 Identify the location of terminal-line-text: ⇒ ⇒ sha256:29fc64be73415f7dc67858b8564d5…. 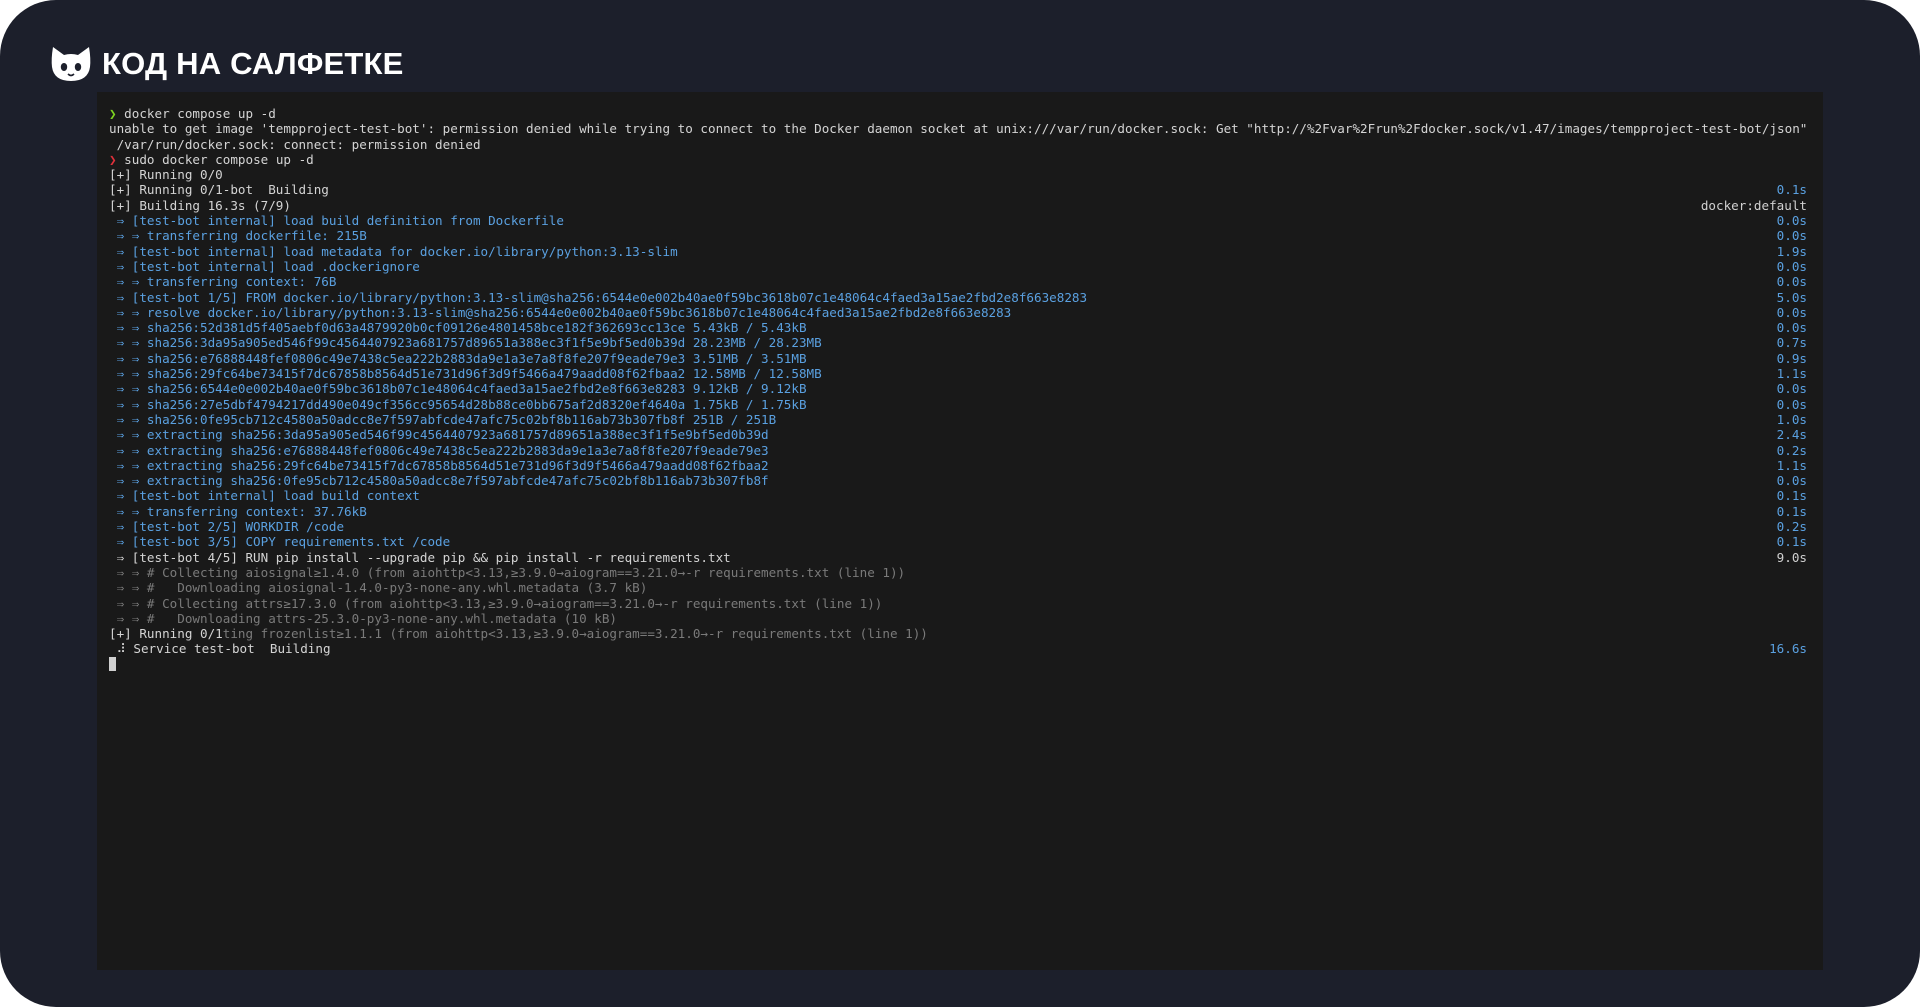
(465, 374).